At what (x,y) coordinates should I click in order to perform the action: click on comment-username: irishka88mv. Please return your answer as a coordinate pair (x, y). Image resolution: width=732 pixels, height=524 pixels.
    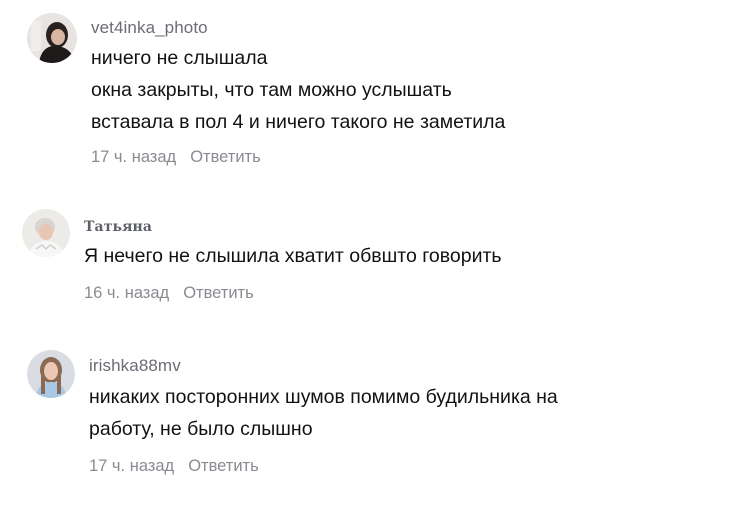
    Looking at the image, I should click on (135, 366).